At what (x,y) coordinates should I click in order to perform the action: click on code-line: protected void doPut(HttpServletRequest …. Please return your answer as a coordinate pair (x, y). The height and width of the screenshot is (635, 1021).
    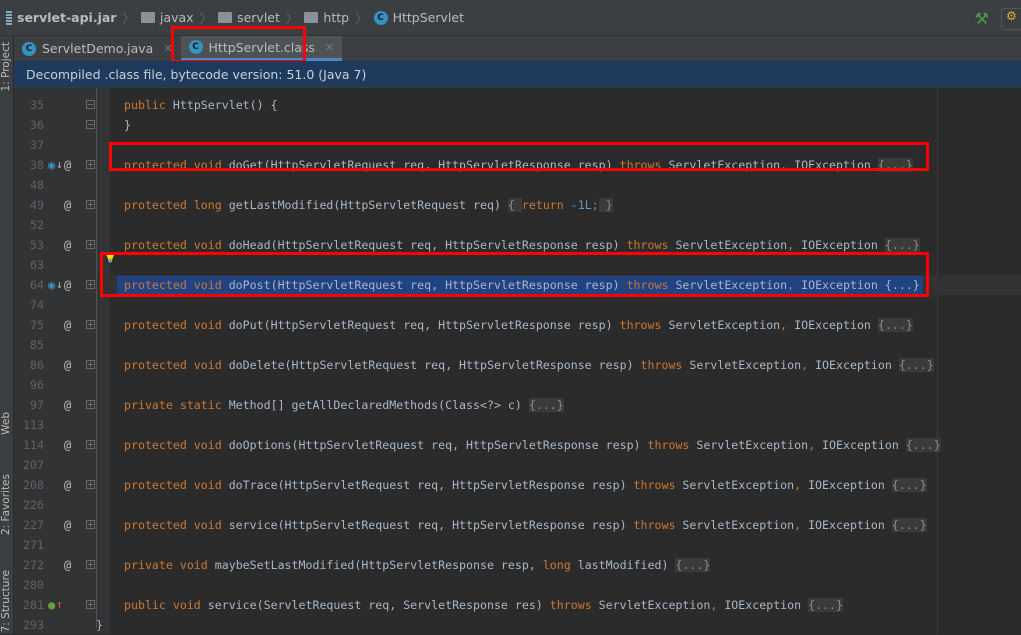
    Looking at the image, I should click on (518, 325).